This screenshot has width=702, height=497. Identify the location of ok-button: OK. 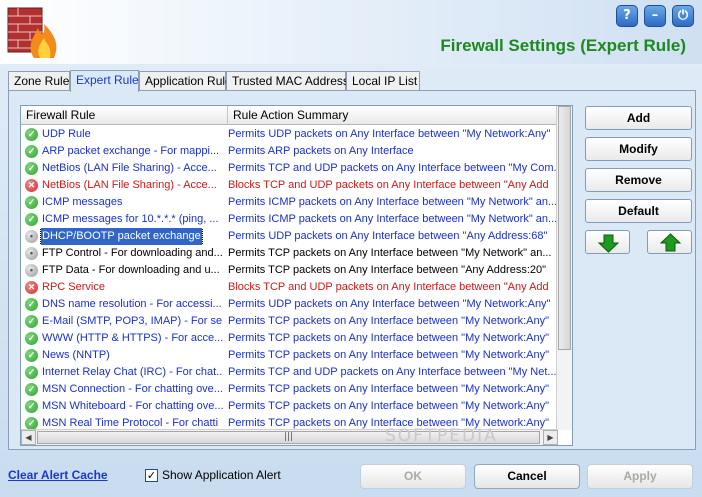
(413, 476).